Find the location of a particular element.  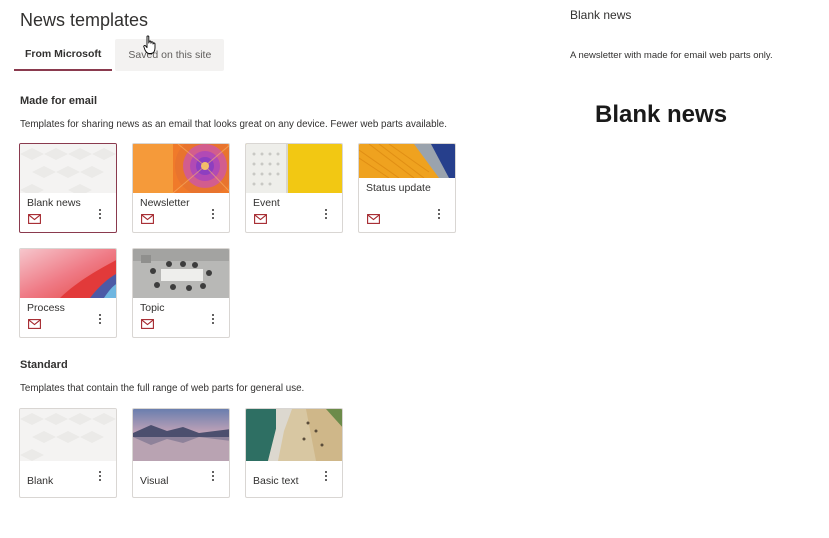

template-card-blank: Blank is located at coordinates (68, 453).